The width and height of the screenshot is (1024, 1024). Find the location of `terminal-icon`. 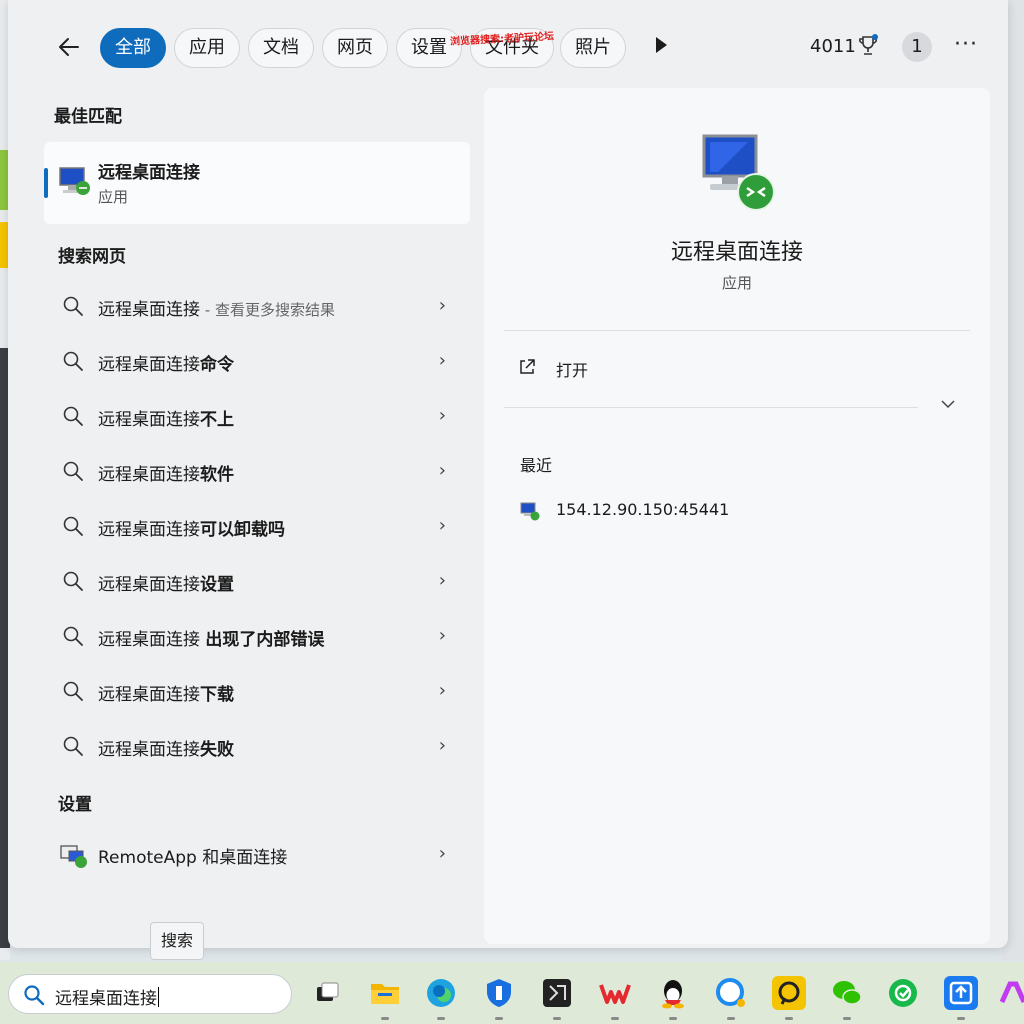

terminal-icon is located at coordinates (557, 993).